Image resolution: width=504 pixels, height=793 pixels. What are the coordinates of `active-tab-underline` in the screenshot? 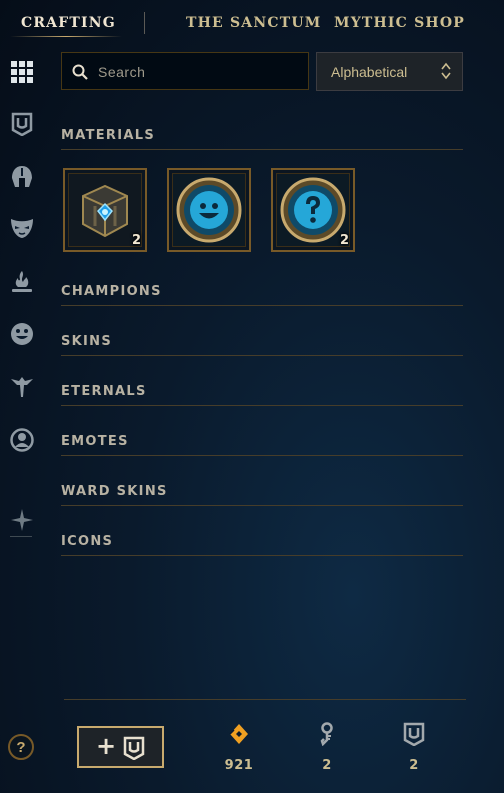 It's located at (66, 36).